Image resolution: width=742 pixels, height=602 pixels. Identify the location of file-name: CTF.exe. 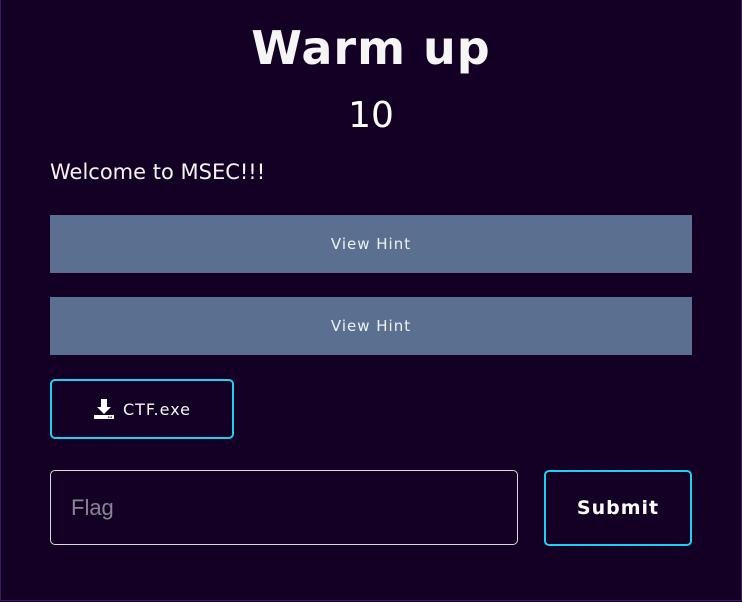
(157, 409).